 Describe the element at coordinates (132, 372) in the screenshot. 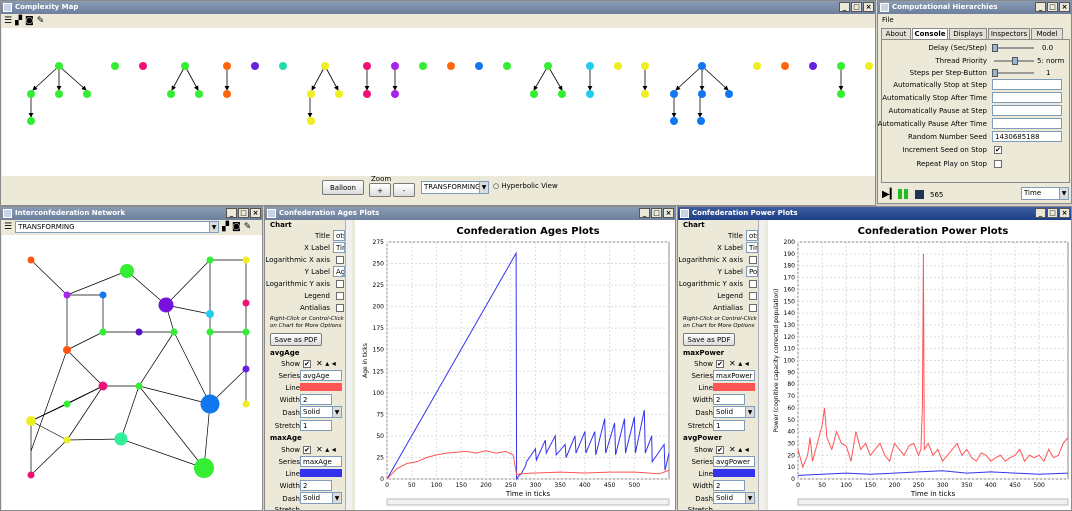

I see `network-canvas` at that location.